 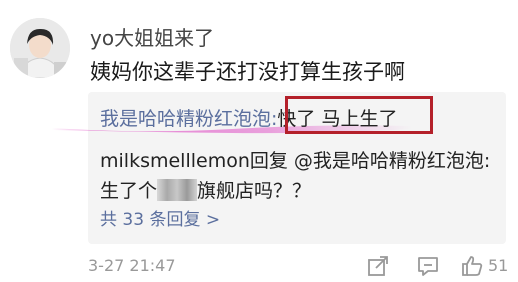 I want to click on thumbs-up-icon, so click(x=472, y=266).